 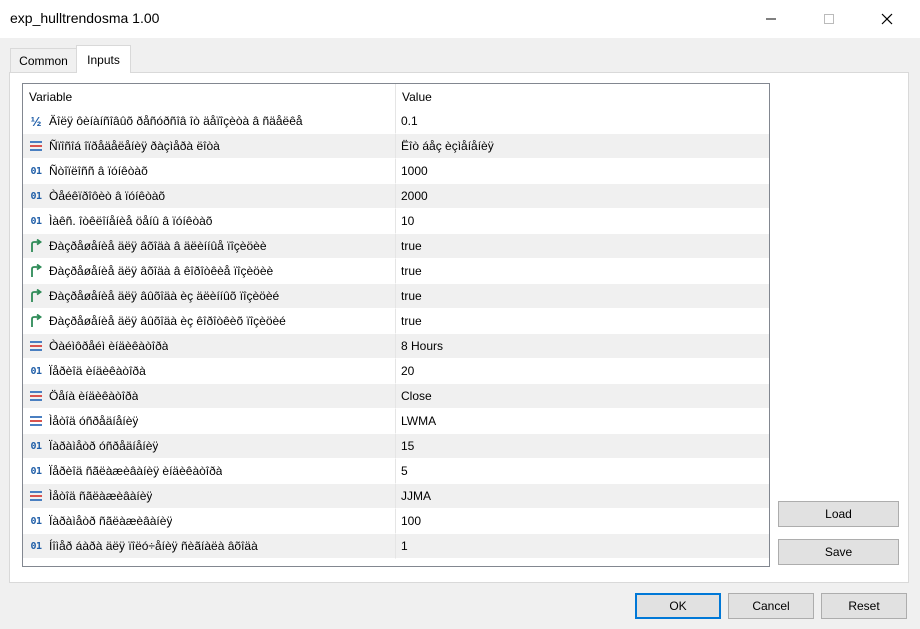 I want to click on table-row: Ìåòîä óñðåäíåíèÿ LWMA, so click(x=396, y=421).